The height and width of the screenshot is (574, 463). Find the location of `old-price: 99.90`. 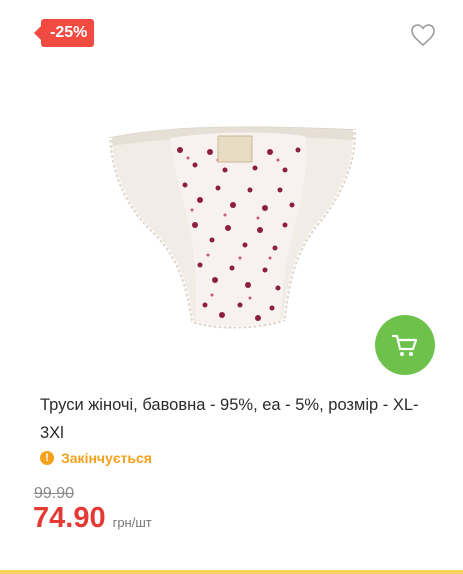

old-price: 99.90 is located at coordinates (54, 493).